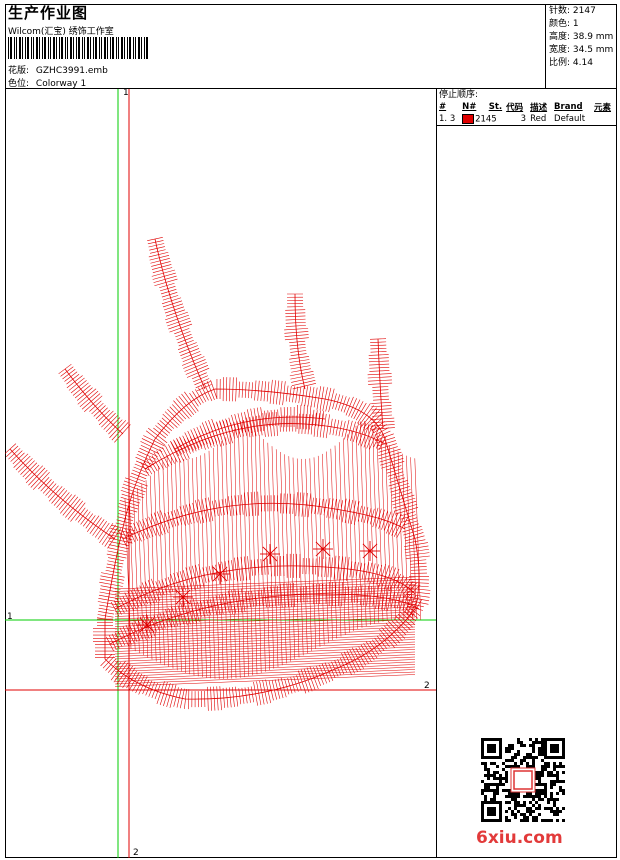  Describe the element at coordinates (71, 71) in the screenshot. I see `design-filename: GZHC3991.emb` at that location.